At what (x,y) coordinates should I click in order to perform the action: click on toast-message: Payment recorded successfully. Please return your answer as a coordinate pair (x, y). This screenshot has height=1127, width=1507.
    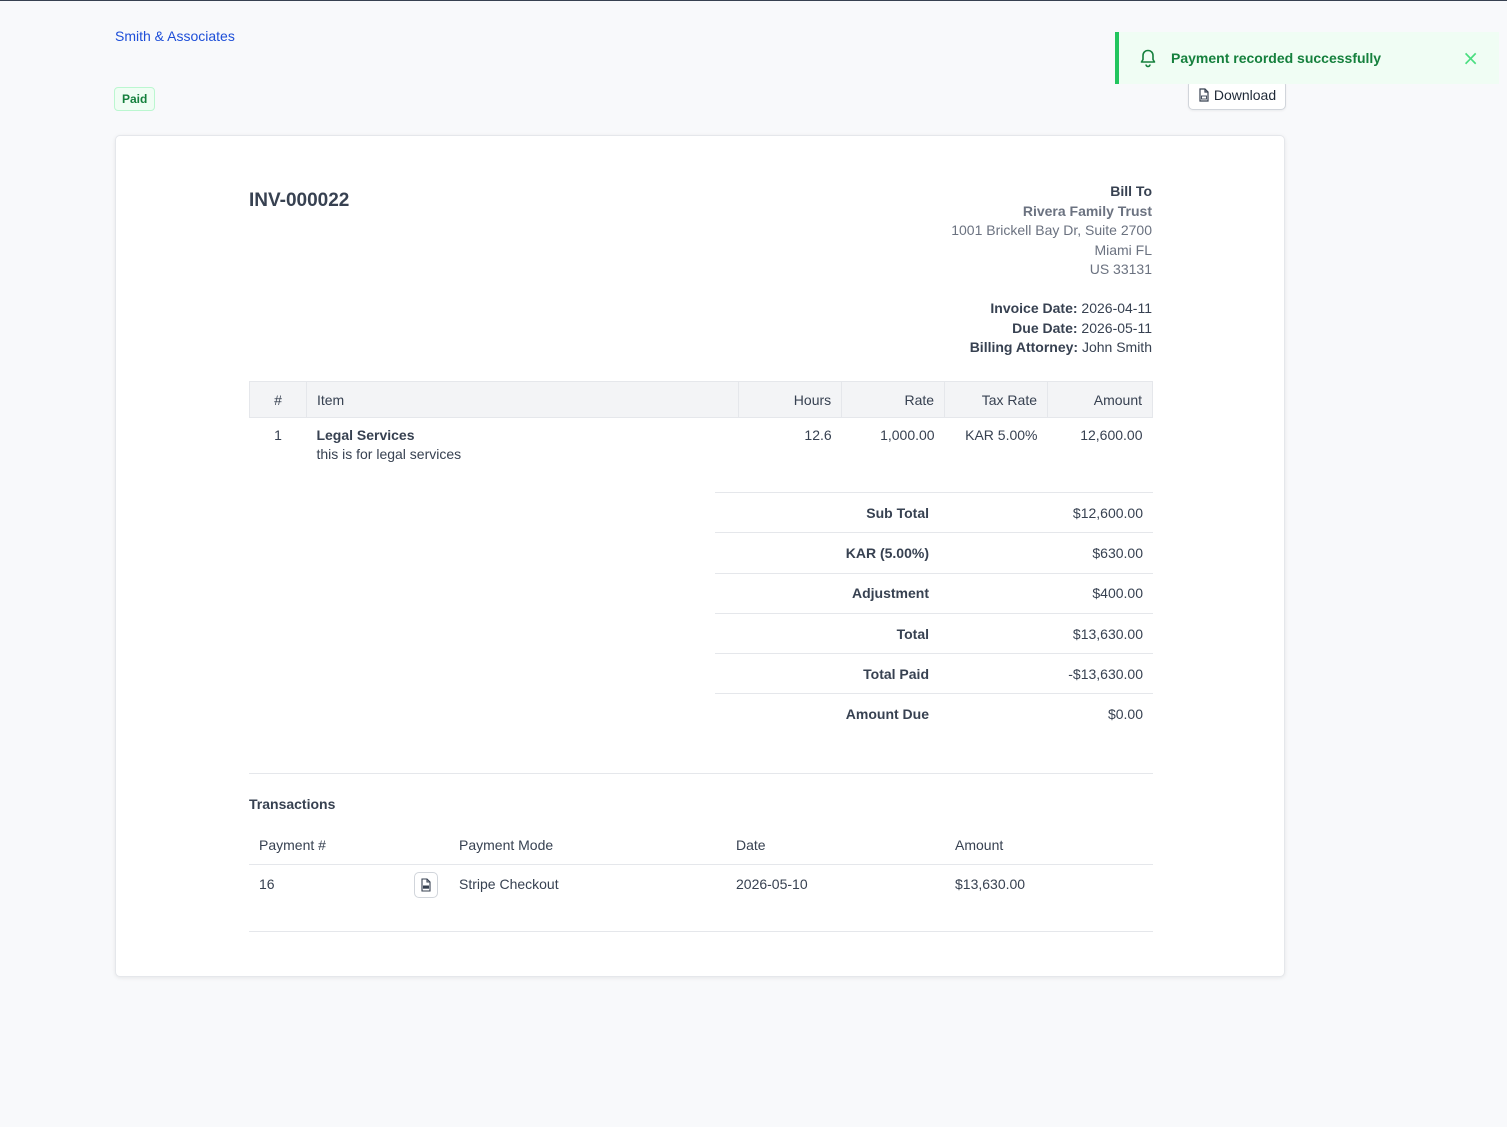
    Looking at the image, I should click on (1276, 58).